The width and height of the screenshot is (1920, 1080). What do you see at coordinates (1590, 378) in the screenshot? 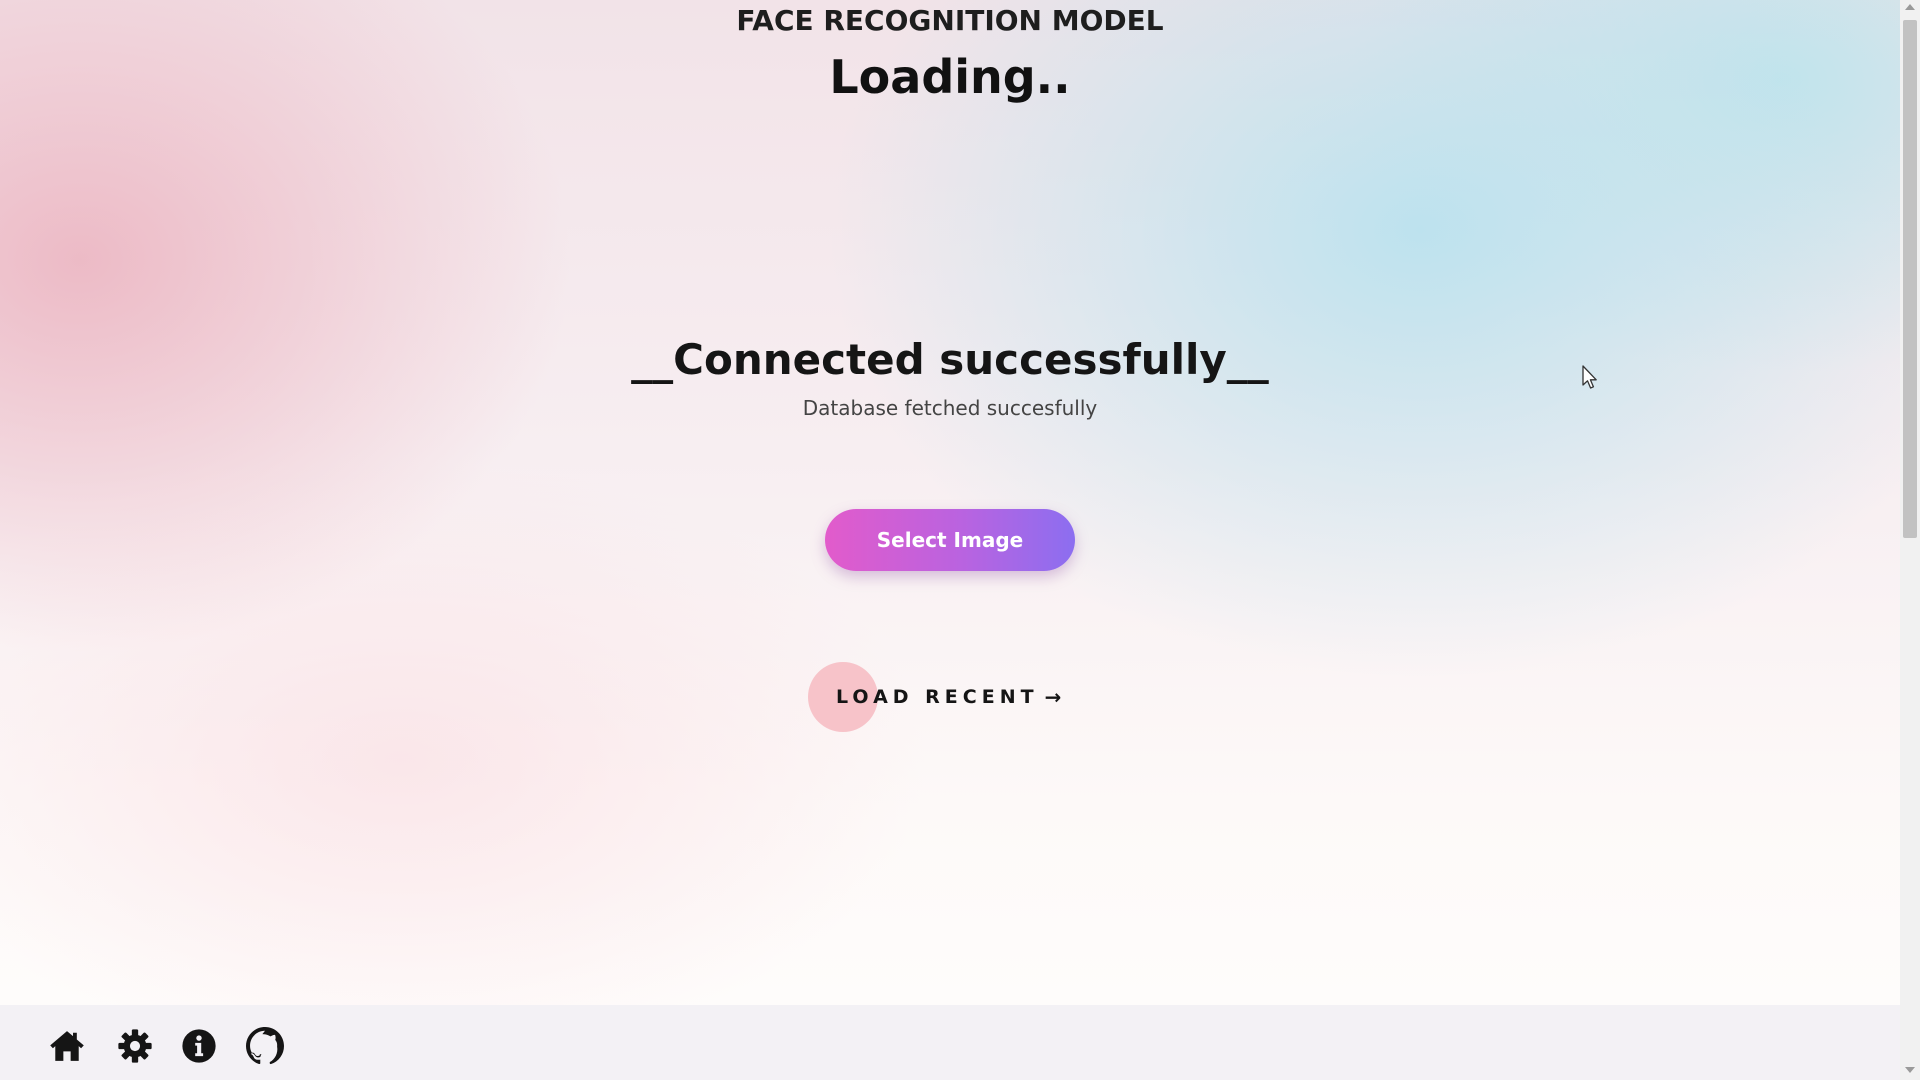
I see `mouse-cursor-icon` at bounding box center [1590, 378].